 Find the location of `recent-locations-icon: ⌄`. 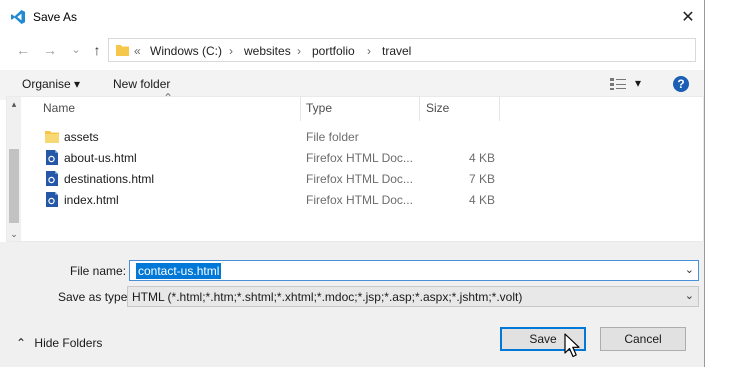

recent-locations-icon: ⌄ is located at coordinates (76, 50).